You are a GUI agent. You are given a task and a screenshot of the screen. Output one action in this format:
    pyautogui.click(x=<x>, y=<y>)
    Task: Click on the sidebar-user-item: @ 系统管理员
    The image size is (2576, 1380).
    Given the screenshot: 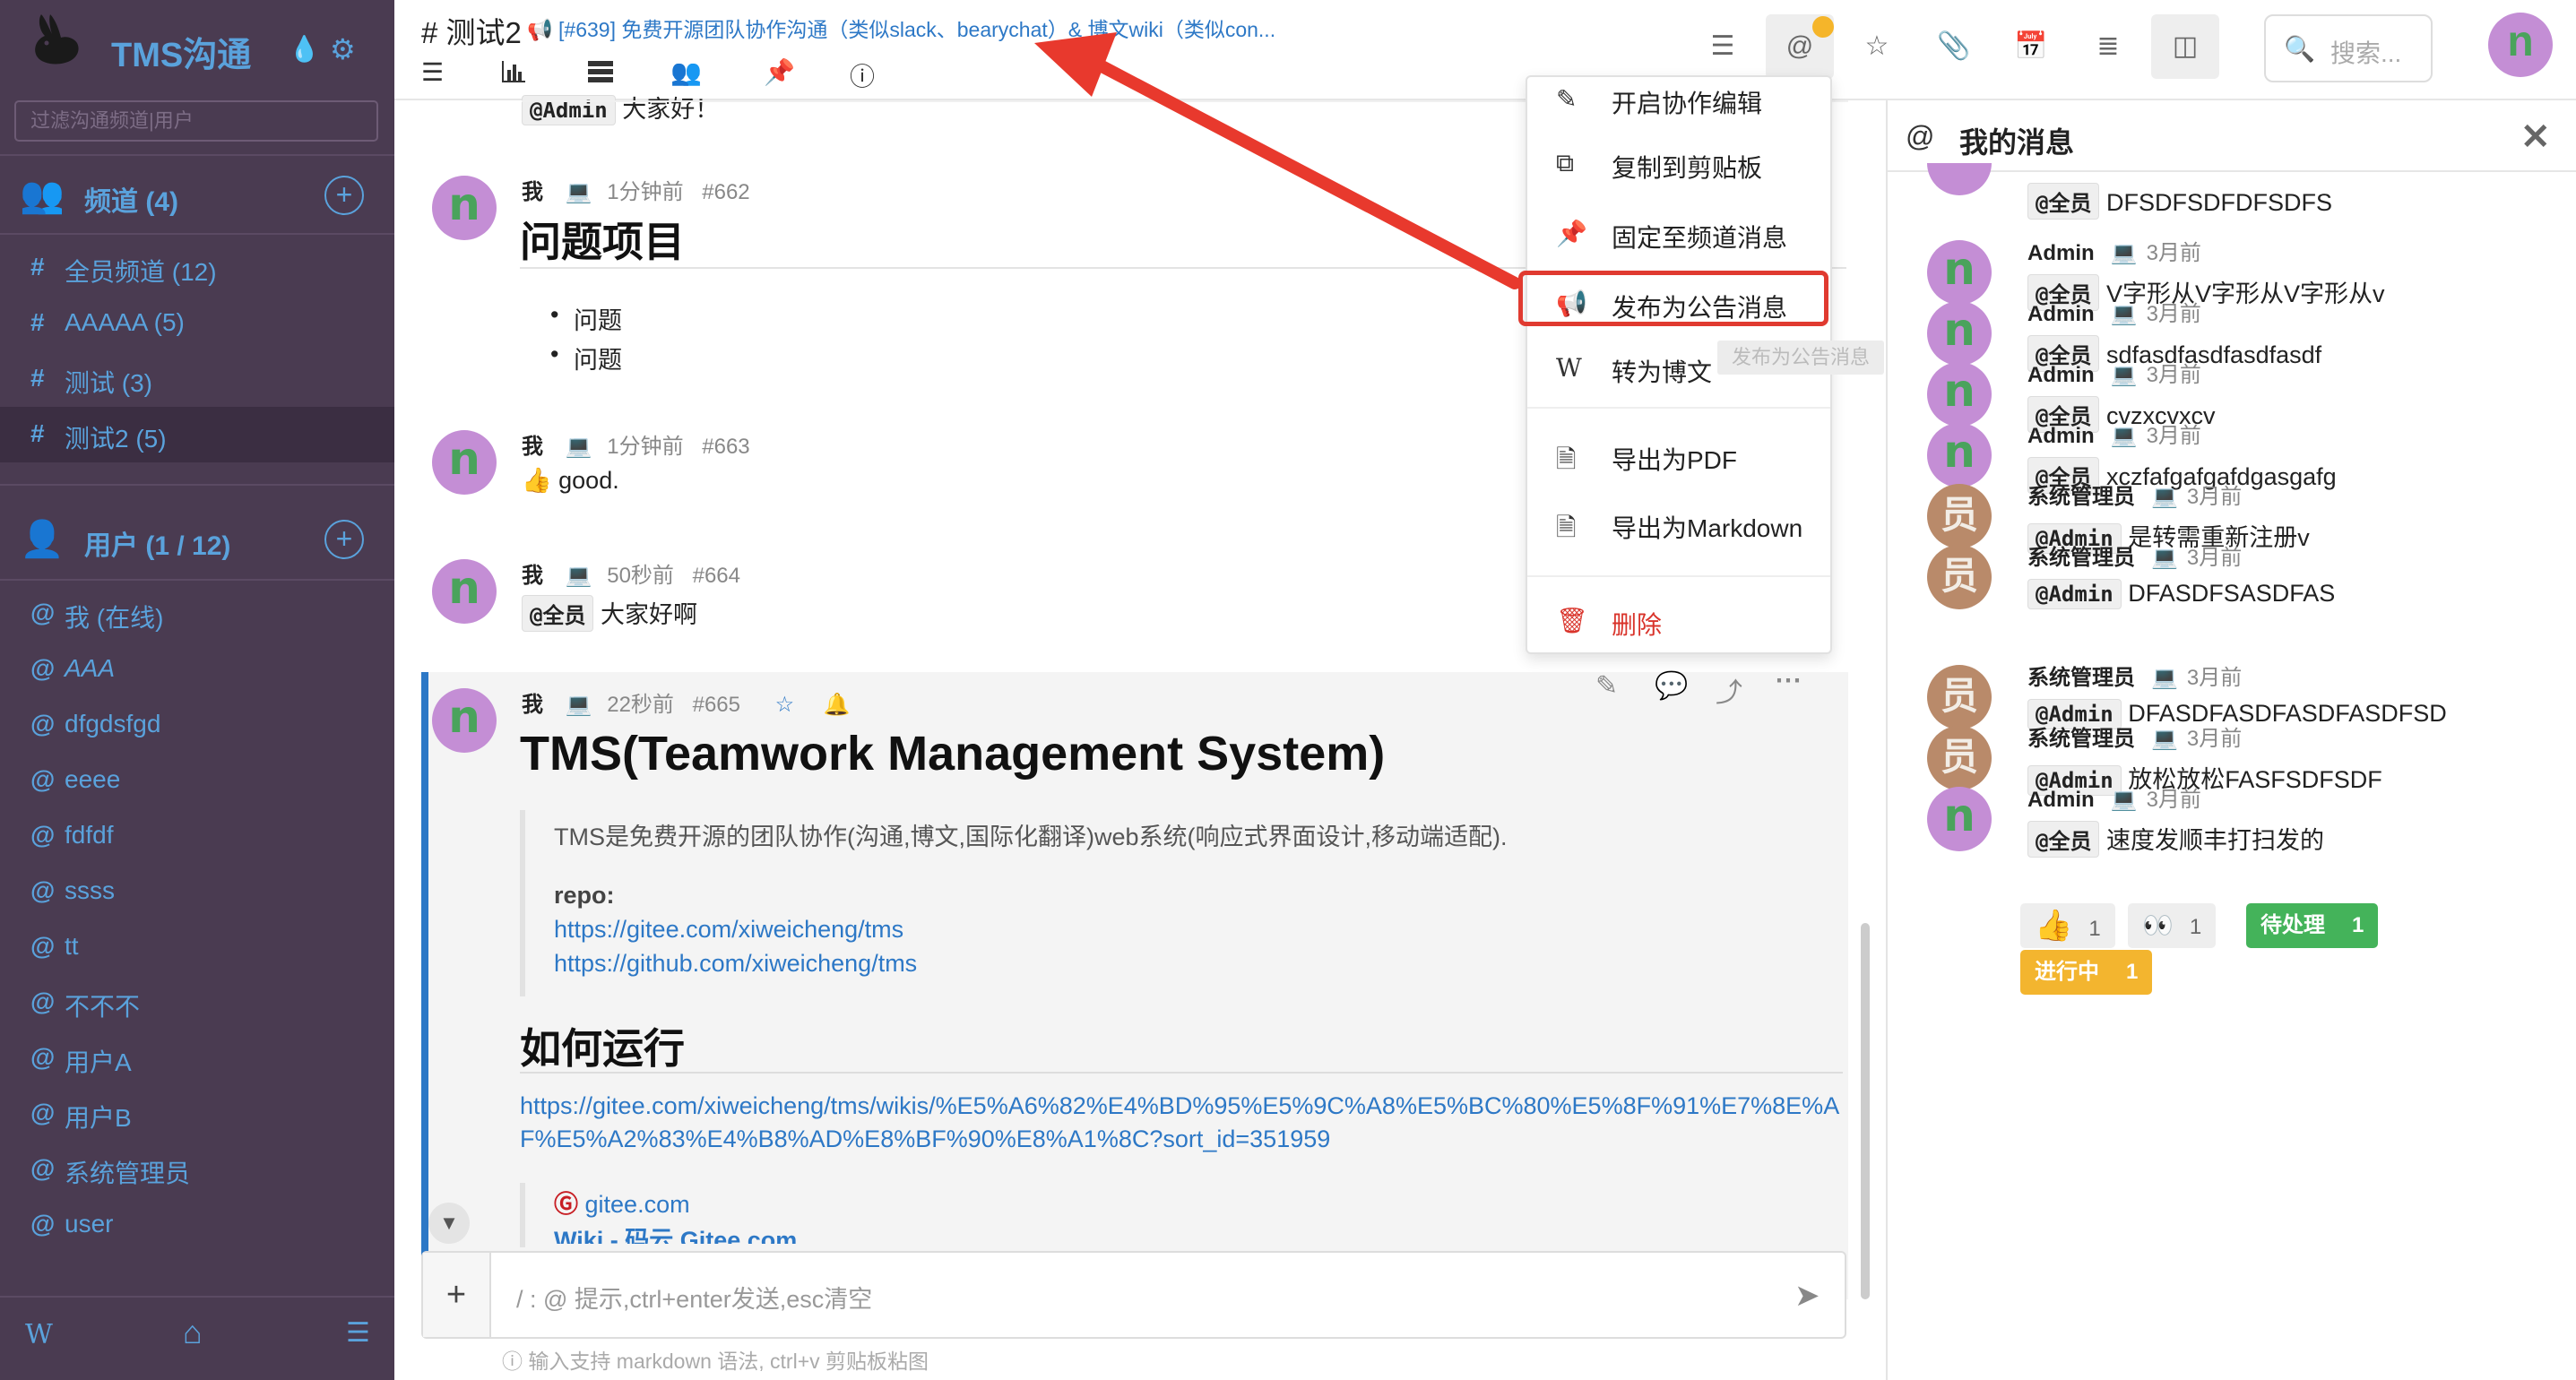 What is the action you would take?
    pyautogui.click(x=197, y=1169)
    